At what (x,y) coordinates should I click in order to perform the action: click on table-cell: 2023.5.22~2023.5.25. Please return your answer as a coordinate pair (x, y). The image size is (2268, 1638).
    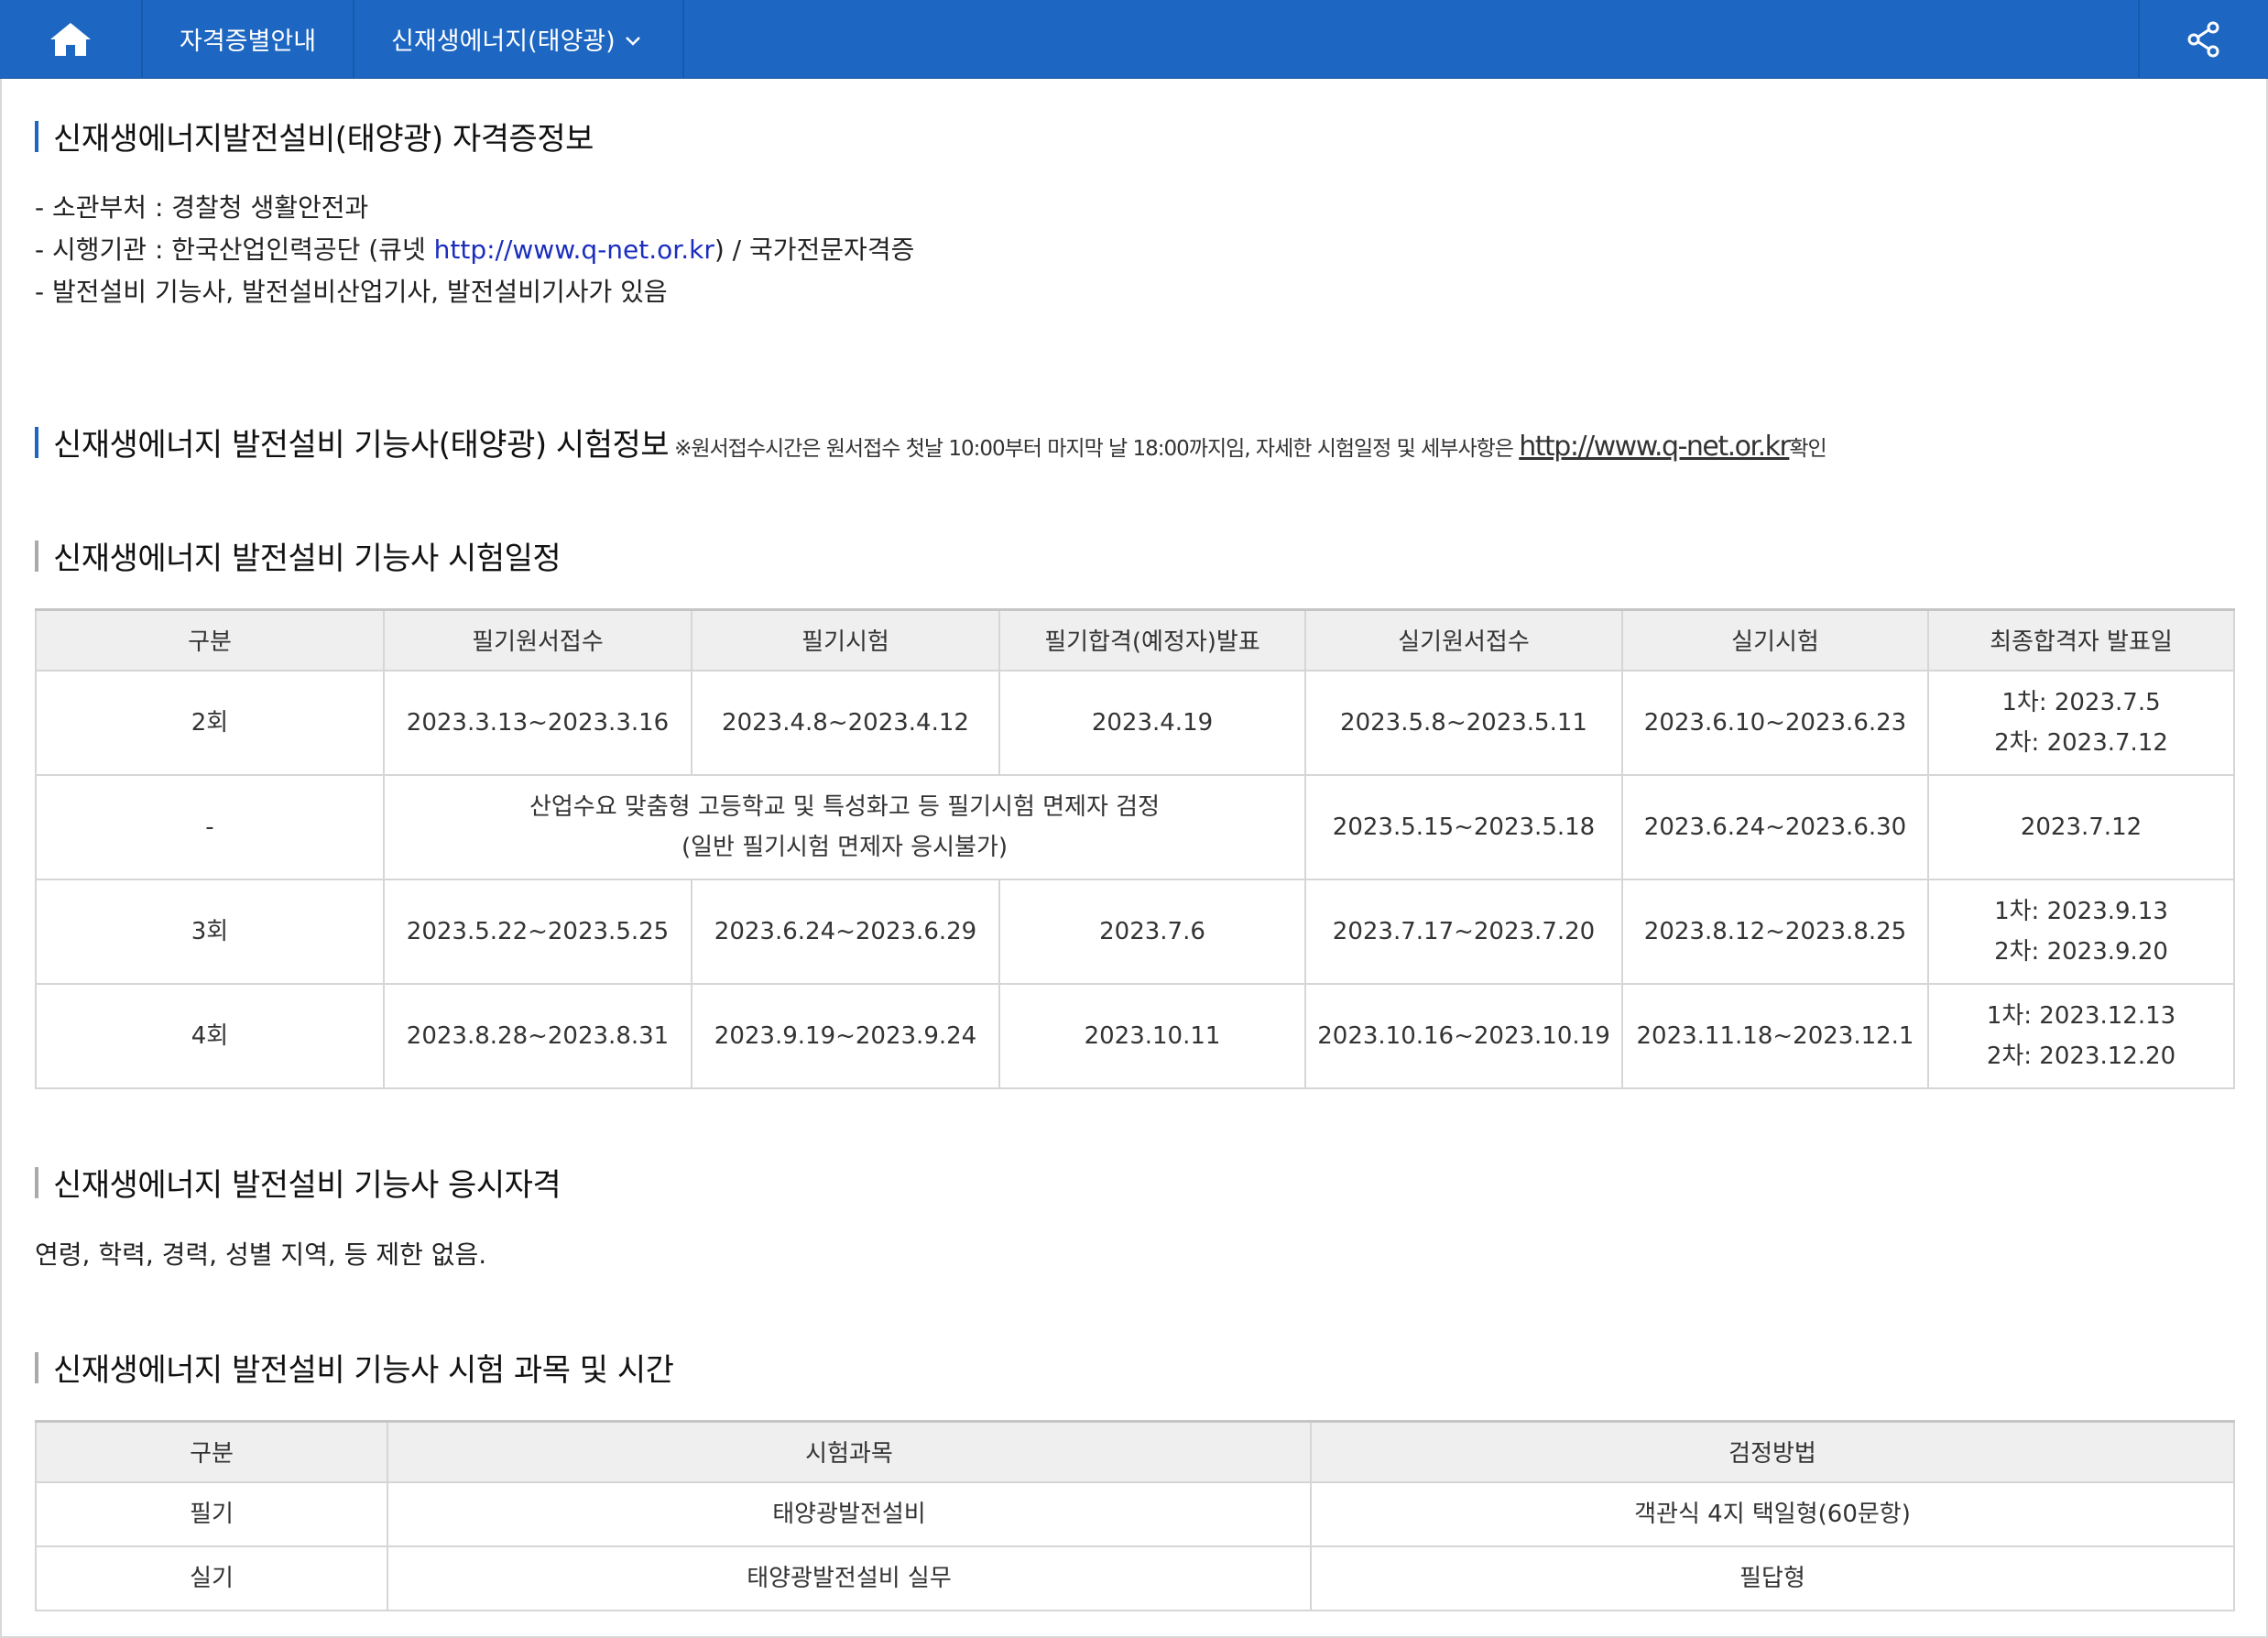
    Looking at the image, I should click on (537, 931).